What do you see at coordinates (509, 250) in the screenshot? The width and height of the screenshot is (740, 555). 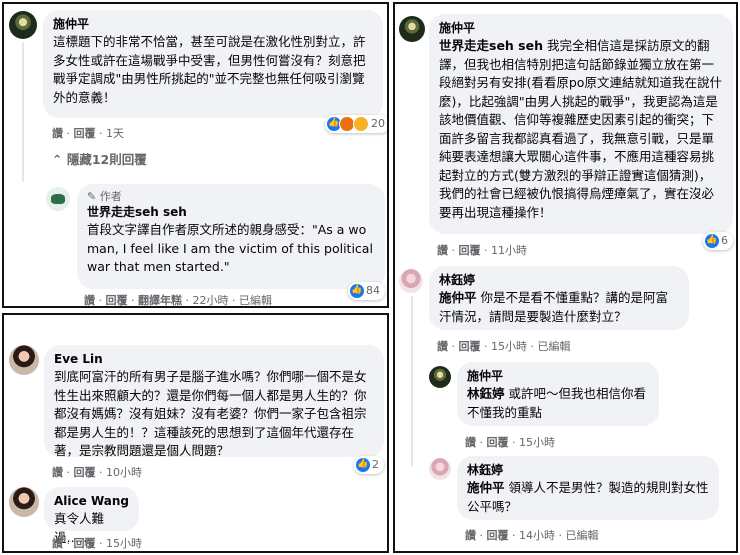 I see `comment-time: 11小時` at bounding box center [509, 250].